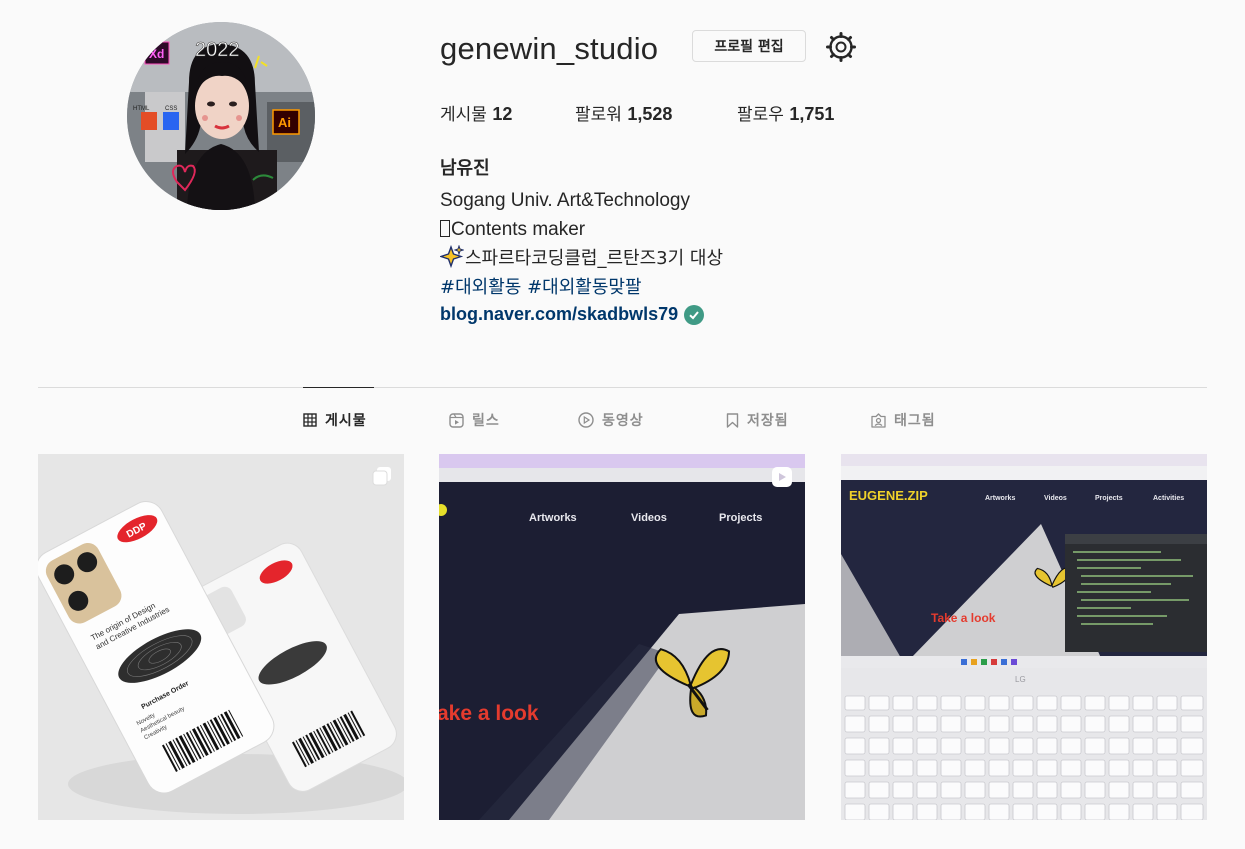 The height and width of the screenshot is (849, 1245). Describe the element at coordinates (284, 122) in the screenshot. I see `ai-logo: Ai` at that location.